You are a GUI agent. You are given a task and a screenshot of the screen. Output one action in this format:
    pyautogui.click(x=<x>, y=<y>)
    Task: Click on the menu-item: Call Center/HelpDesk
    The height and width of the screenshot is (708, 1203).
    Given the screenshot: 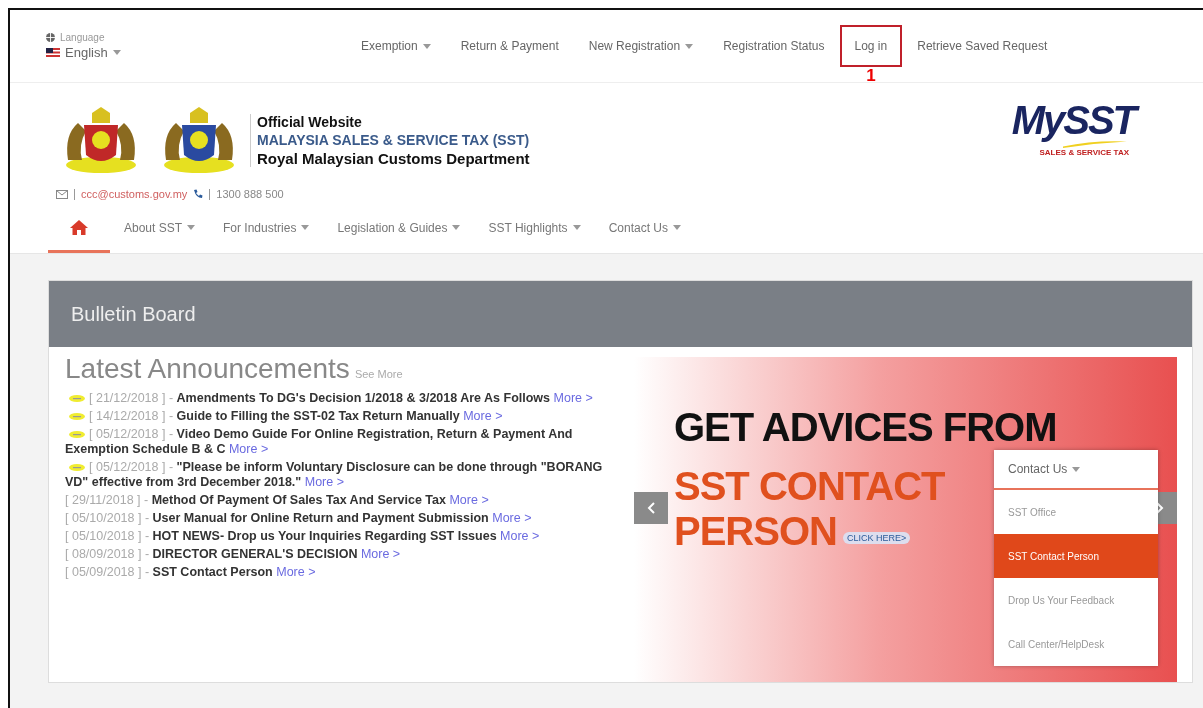 What is the action you would take?
    pyautogui.click(x=1076, y=644)
    